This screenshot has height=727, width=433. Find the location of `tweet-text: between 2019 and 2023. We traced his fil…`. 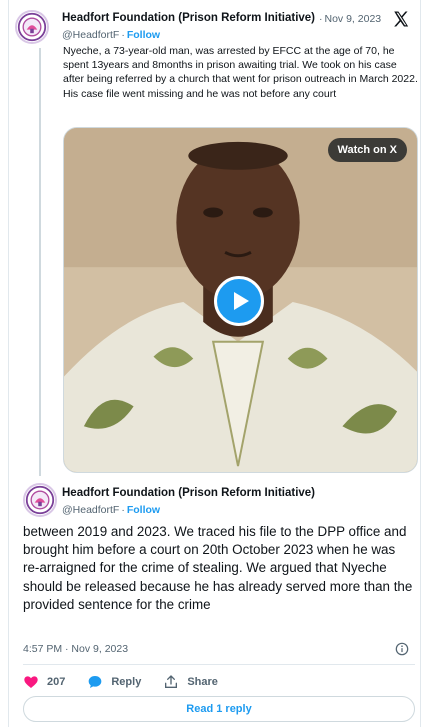

tweet-text: between 2019 and 2023. We traced his fil… is located at coordinates (218, 568).